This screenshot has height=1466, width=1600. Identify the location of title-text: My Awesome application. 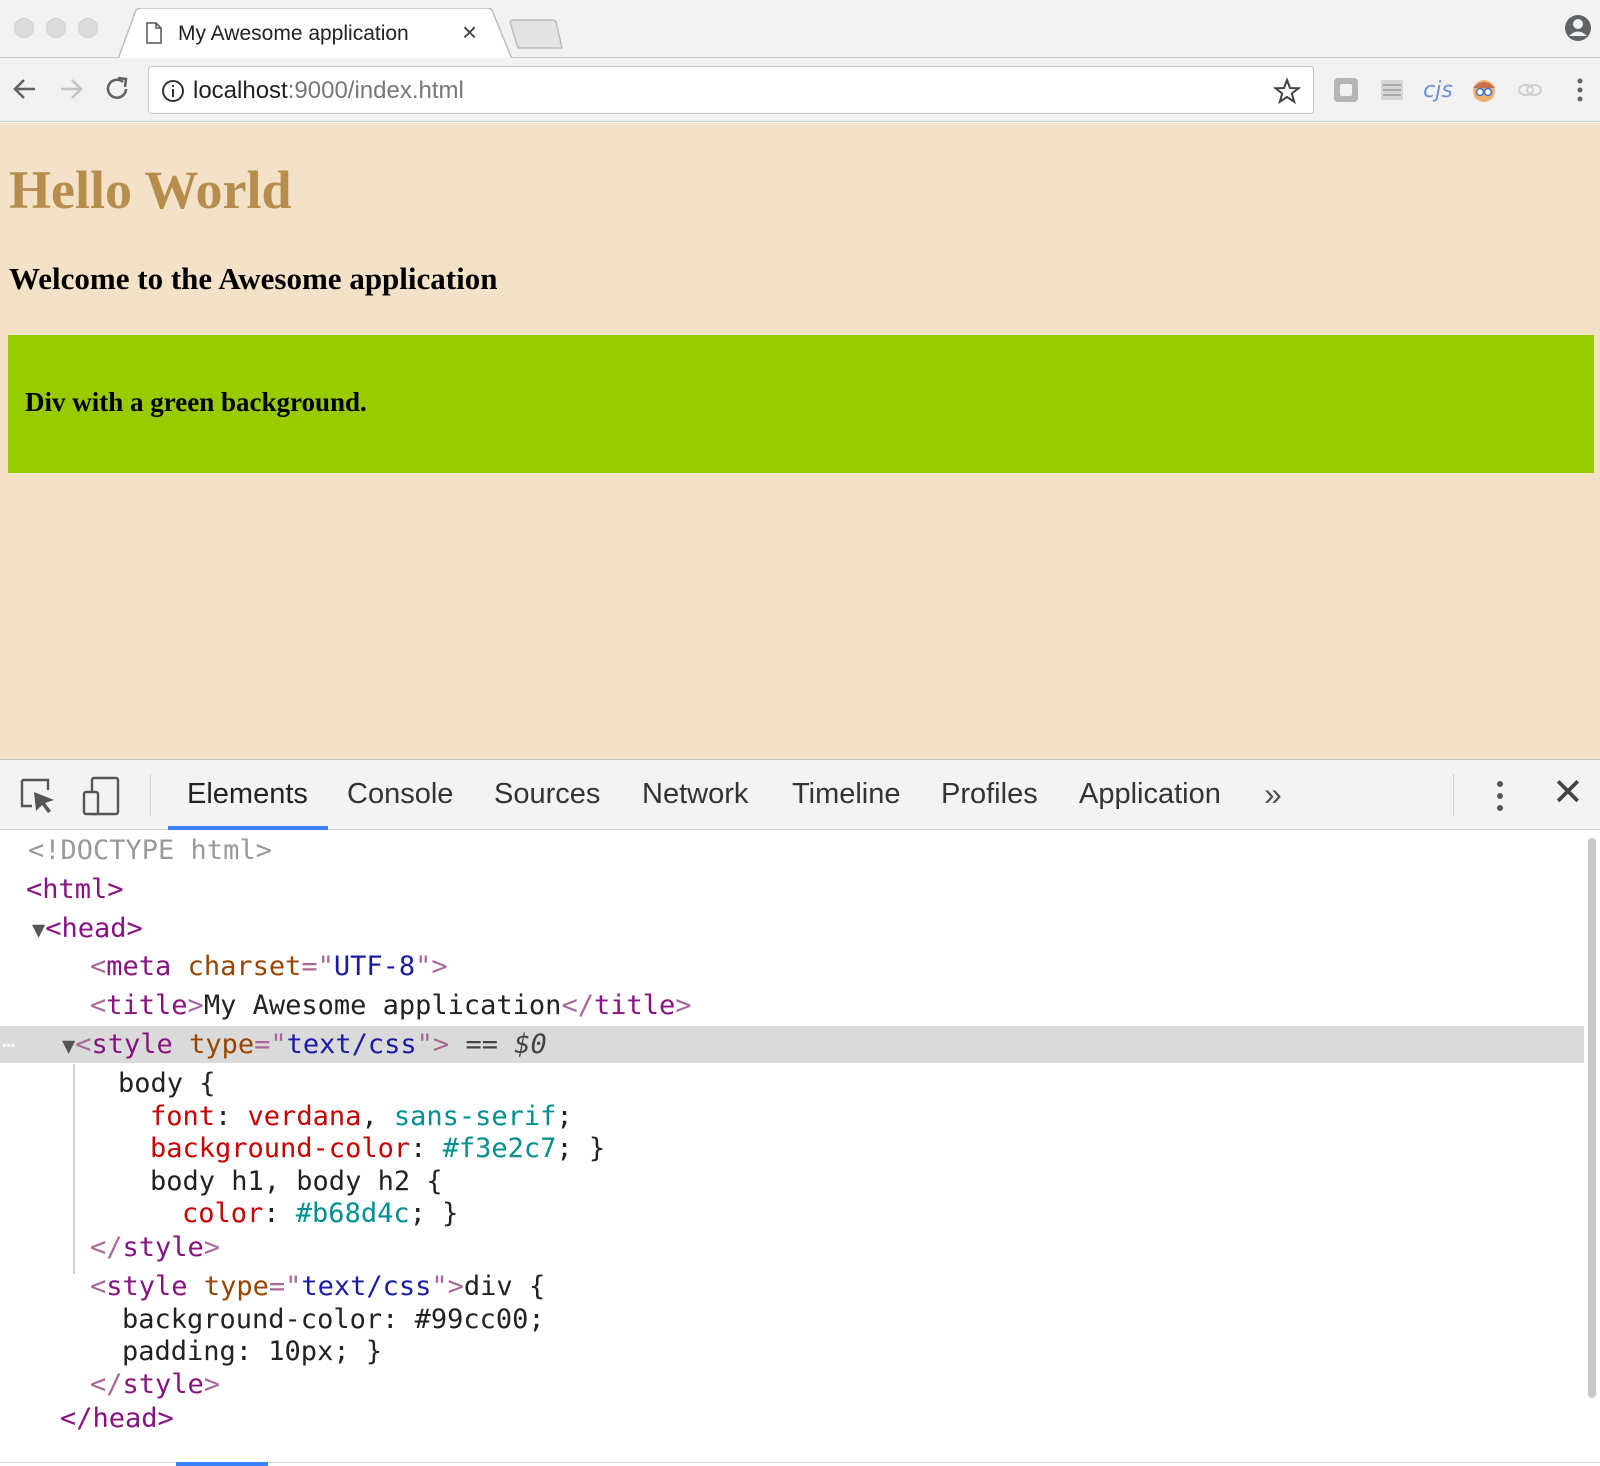
(382, 1005).